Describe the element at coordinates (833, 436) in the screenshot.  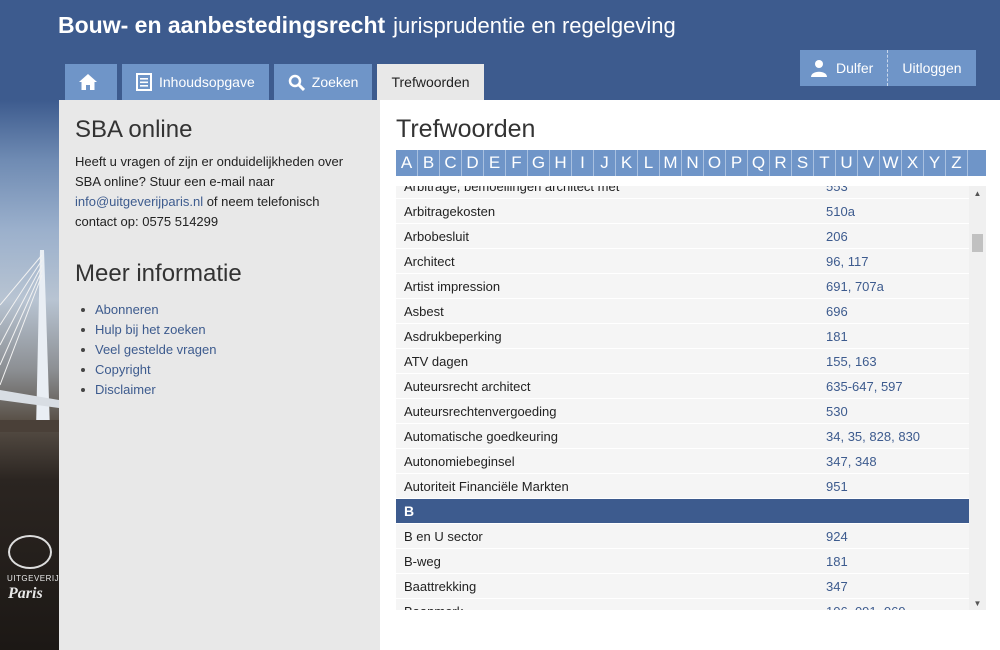
I see `page-reference-link: 34` at that location.